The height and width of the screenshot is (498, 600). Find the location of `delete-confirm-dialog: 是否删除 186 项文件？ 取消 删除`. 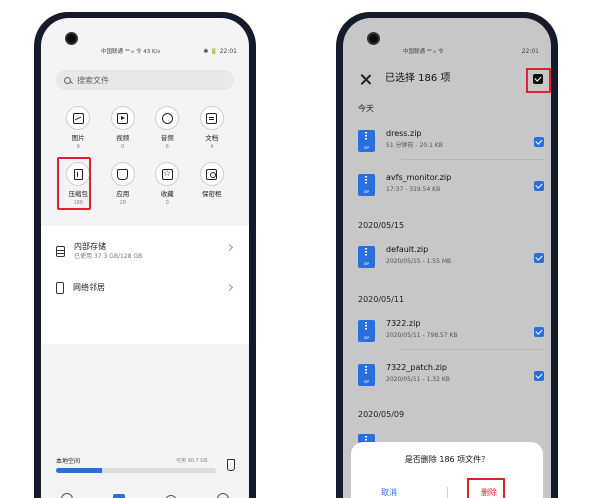

delete-confirm-dialog: 是否删除 186 项文件？ 取消 删除 is located at coordinates (447, 470).